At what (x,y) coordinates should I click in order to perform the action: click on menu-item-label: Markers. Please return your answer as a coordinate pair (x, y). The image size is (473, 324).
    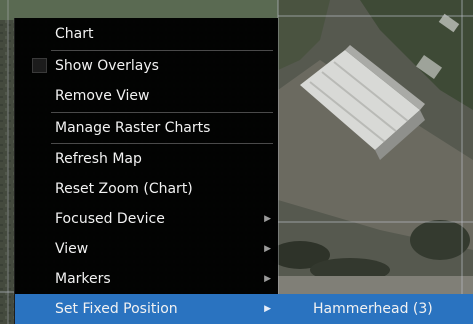
    Looking at the image, I should click on (83, 279).